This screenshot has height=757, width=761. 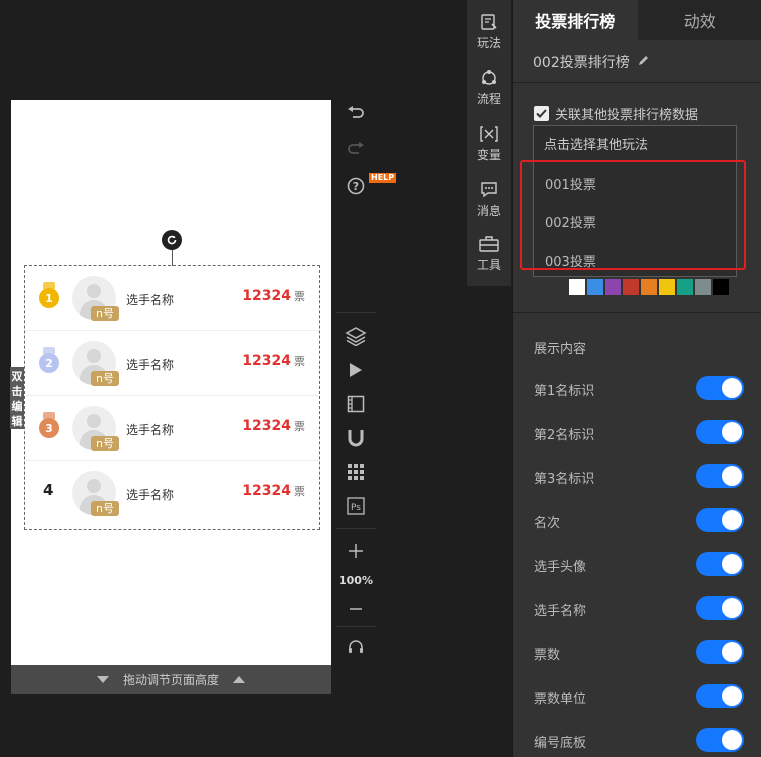 I want to click on category-label: 消息, so click(x=488, y=211).